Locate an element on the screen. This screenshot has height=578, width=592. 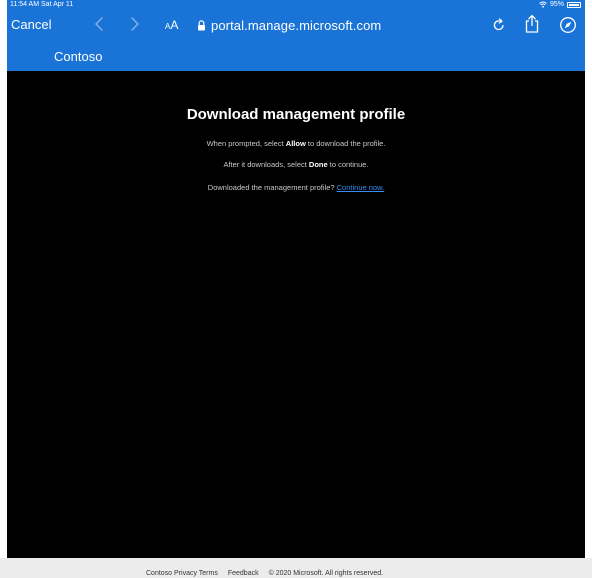
site-header: Contoso is located at coordinates (296, 55).